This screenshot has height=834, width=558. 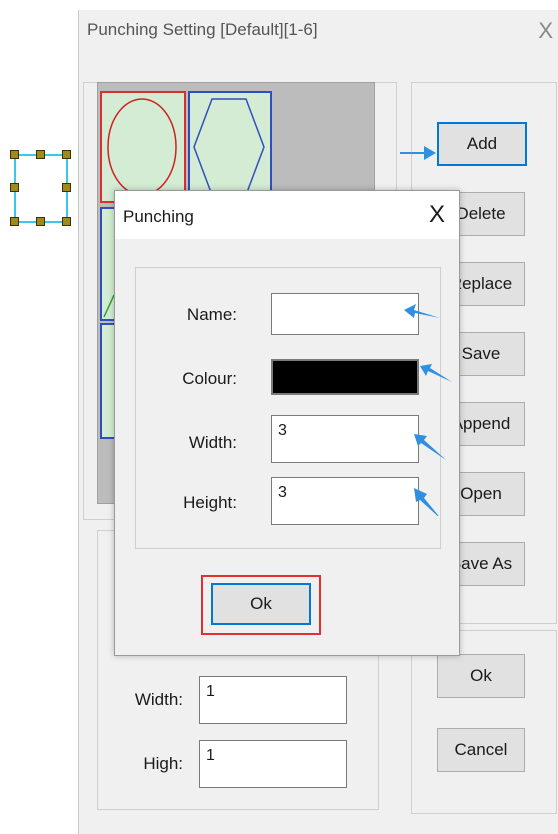 I want to click on dialog-title: Punching, so click(x=158, y=216).